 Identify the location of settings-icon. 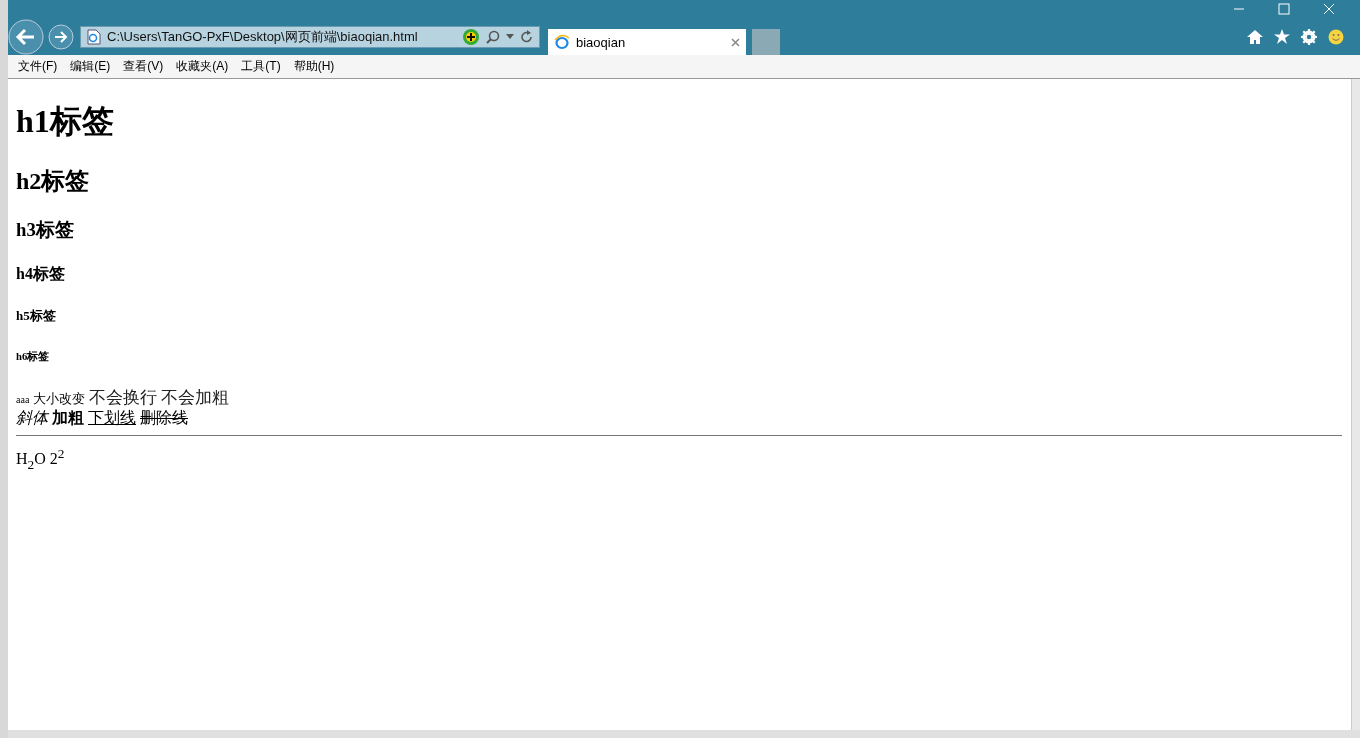
(1309, 36).